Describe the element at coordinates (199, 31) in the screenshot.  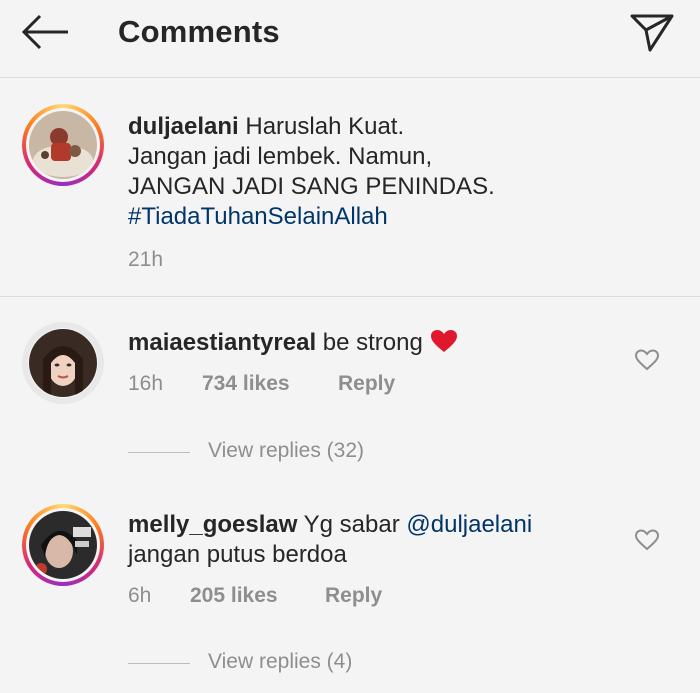
I see `page-title: Comments` at that location.